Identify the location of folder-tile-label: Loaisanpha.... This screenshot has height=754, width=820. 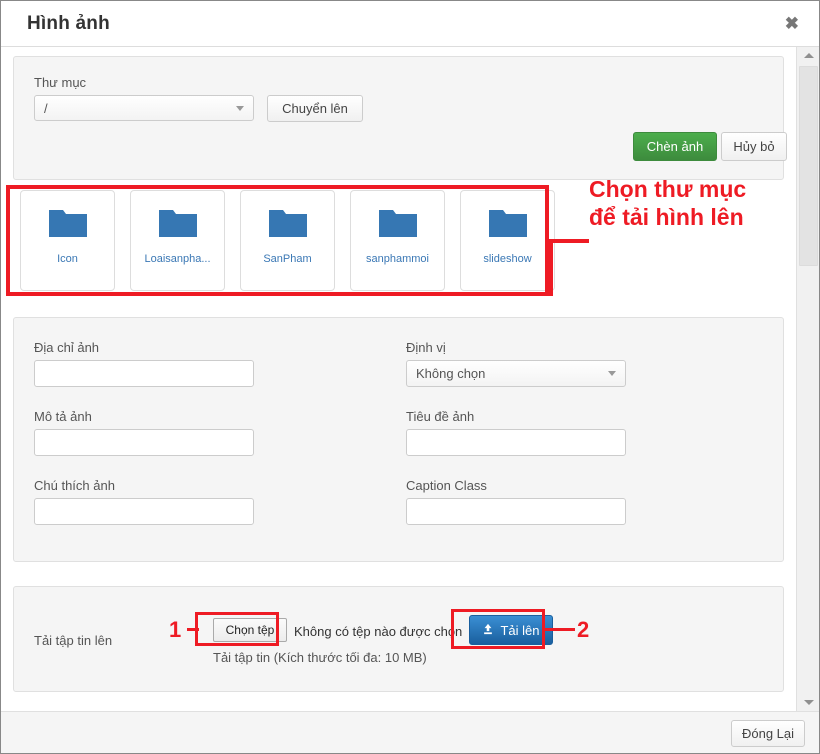
(177, 259).